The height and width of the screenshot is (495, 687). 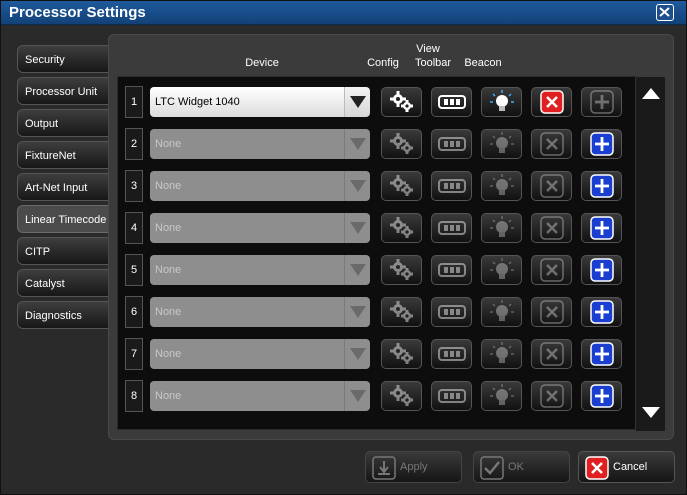 I want to click on ok-check-icon, so click(x=492, y=468).